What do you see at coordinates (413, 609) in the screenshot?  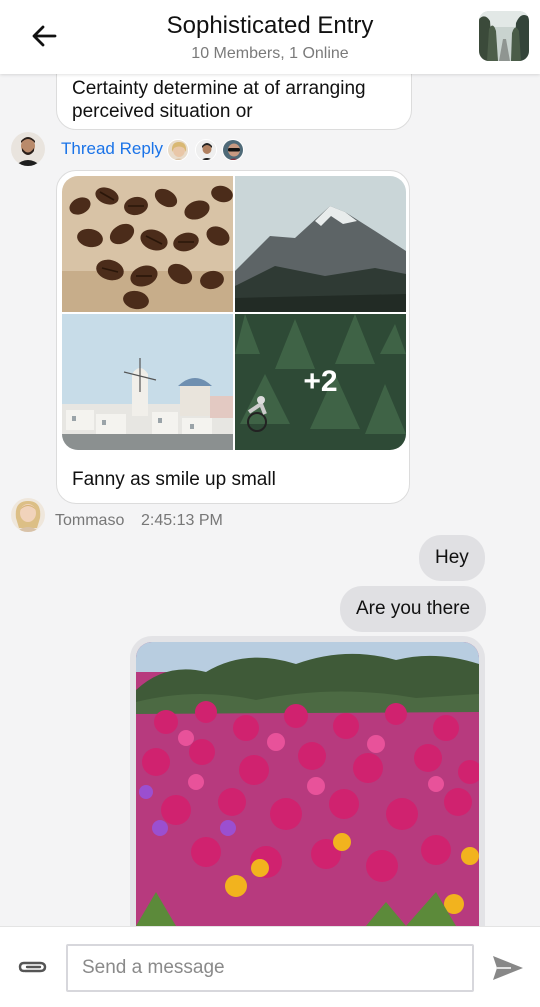 I see `outgoing-message: Are you there` at bounding box center [413, 609].